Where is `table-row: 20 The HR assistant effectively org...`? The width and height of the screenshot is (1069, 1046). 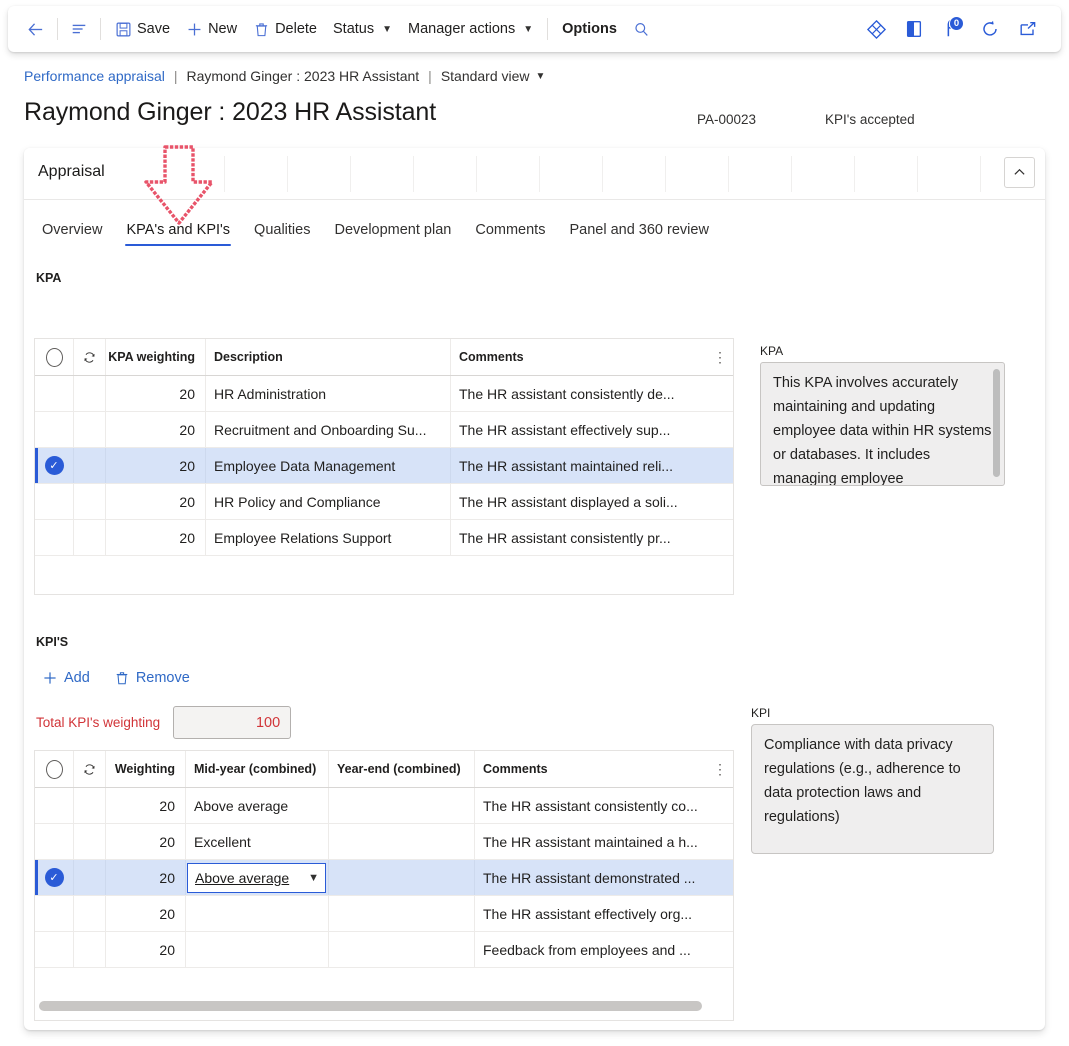
table-row: 20 The HR assistant effectively org... is located at coordinates (384, 914).